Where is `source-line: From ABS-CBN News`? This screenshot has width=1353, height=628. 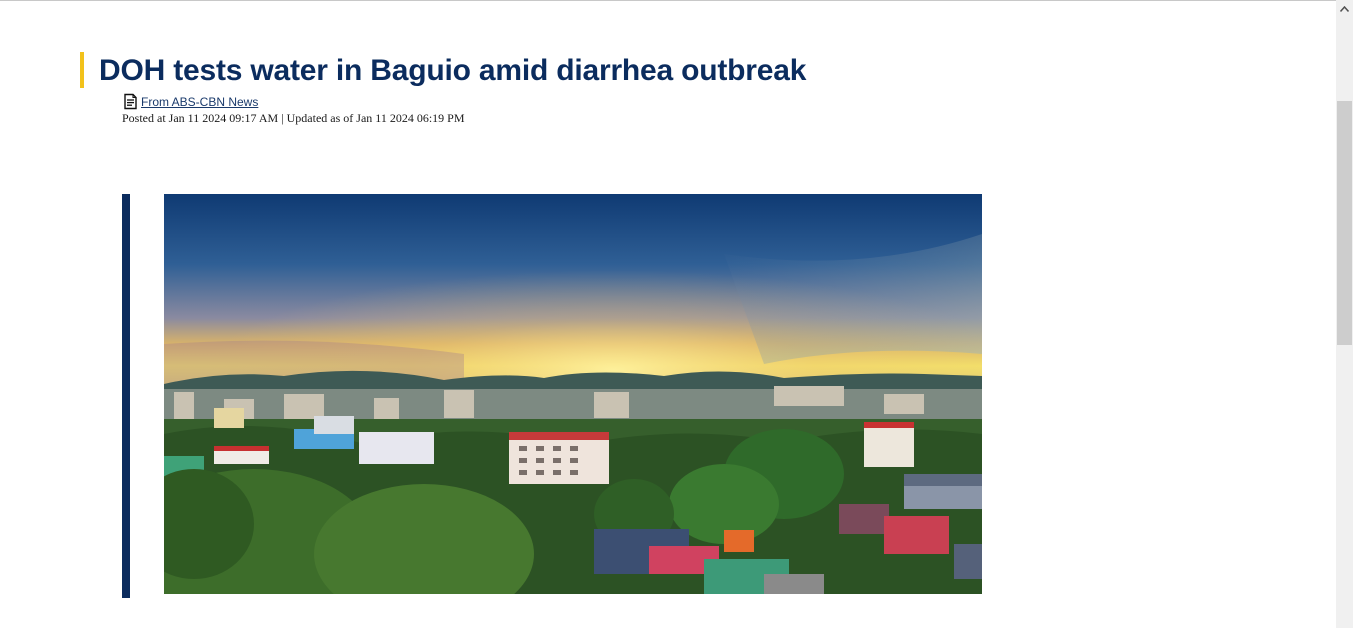
source-line: From ABS-CBN News is located at coordinates (190, 100).